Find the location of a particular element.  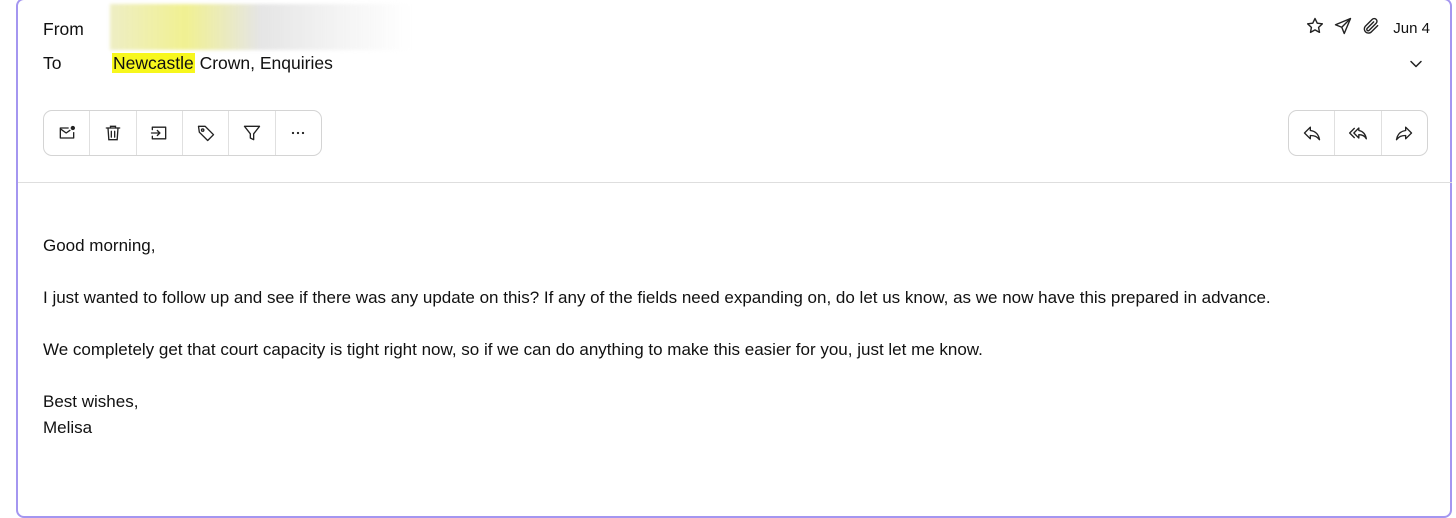

reply-all-button is located at coordinates (1357, 133).